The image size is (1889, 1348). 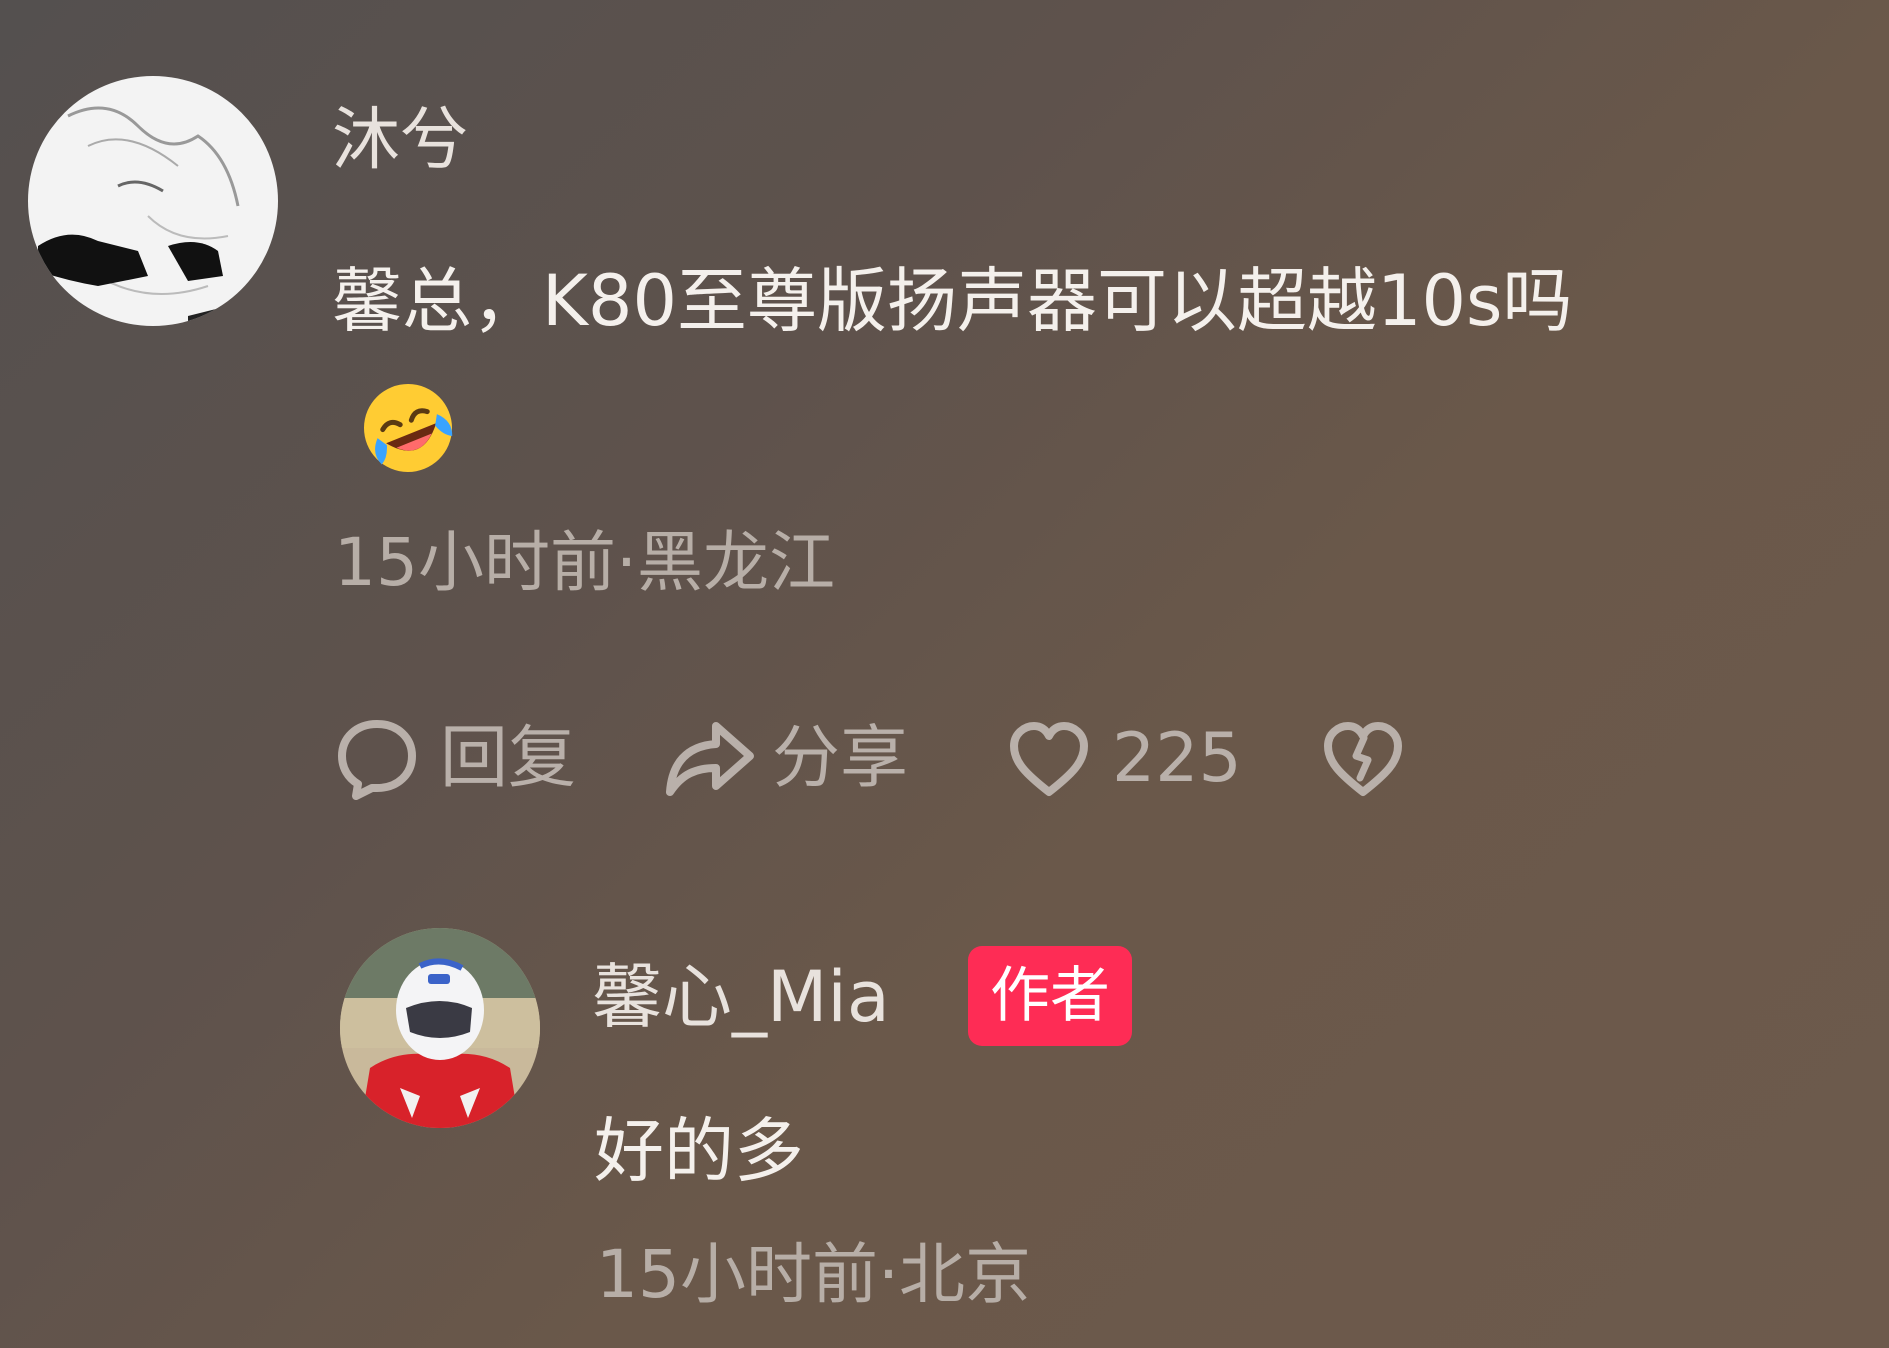 I want to click on comment-text: 馨总，K80至尊版扬声器可以超越10s吗, so click(x=952, y=301).